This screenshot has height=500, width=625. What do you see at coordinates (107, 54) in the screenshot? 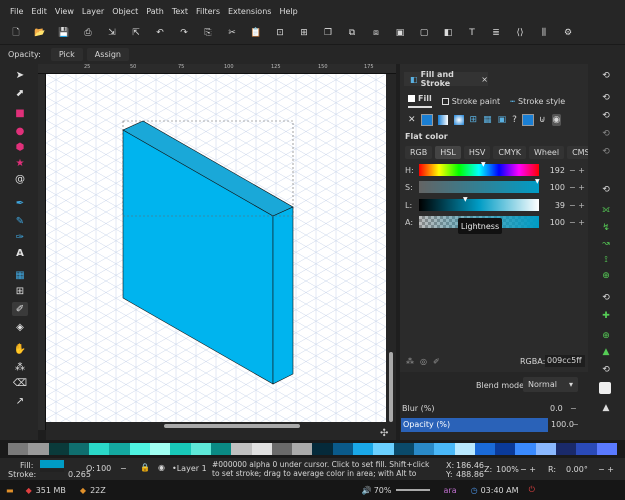
I see `assign-button: Assign` at bounding box center [107, 54].